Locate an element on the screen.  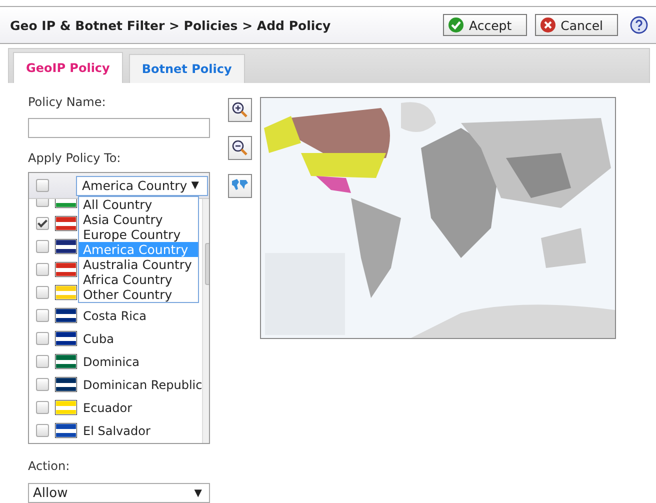
zoom-out-icon is located at coordinates (240, 148).